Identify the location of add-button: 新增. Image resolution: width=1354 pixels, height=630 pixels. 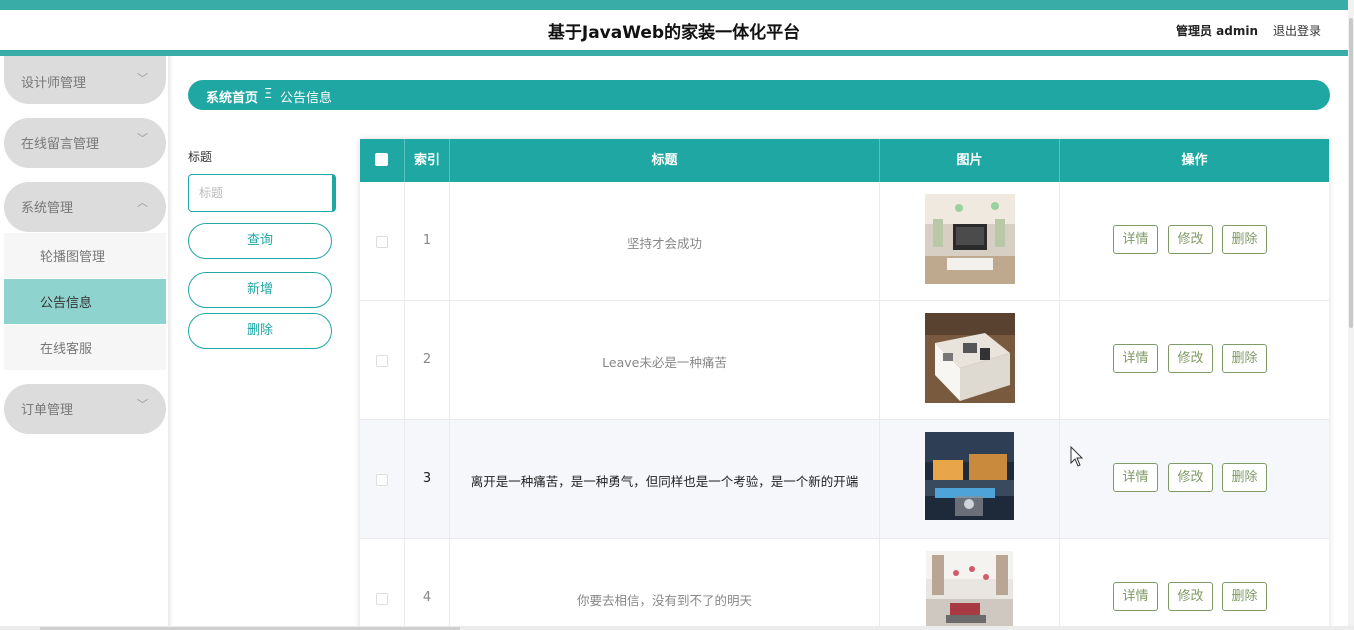
(260, 290).